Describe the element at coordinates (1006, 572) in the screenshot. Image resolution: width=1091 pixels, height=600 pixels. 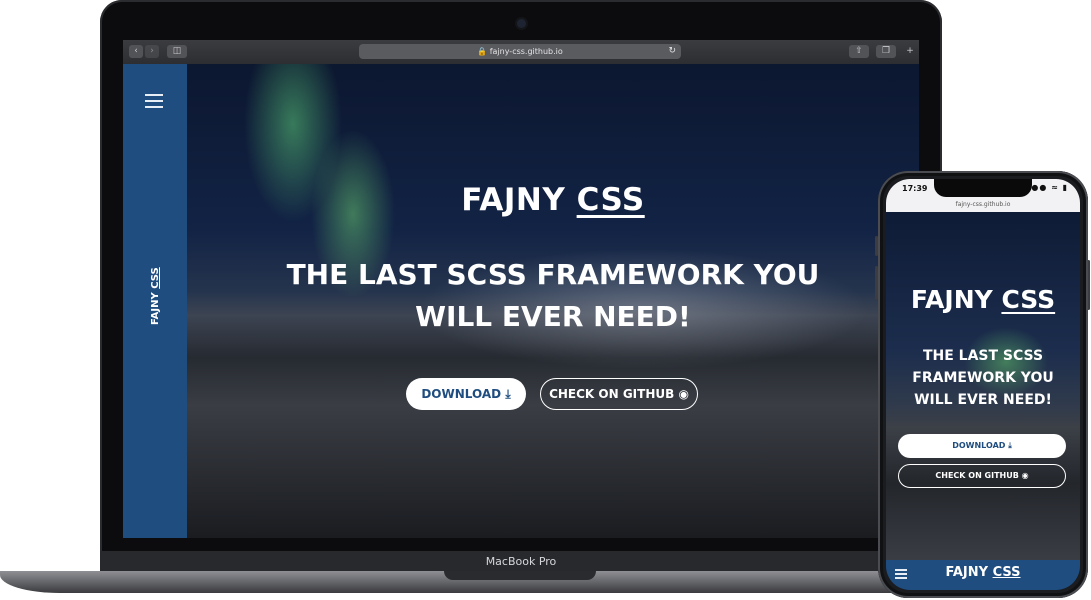
I see `phone-nav-logo-css: CSS` at that location.